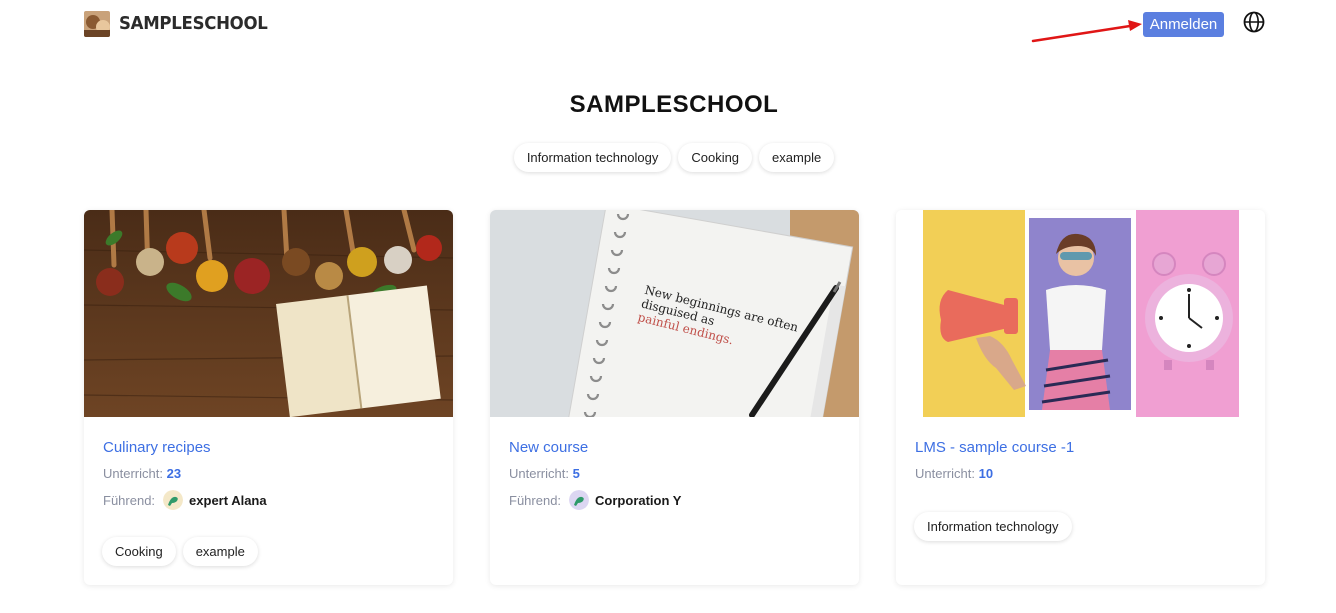 This screenshot has width=1336, height=613. What do you see at coordinates (797, 157) in the screenshot?
I see `filter-chip-example: example` at bounding box center [797, 157].